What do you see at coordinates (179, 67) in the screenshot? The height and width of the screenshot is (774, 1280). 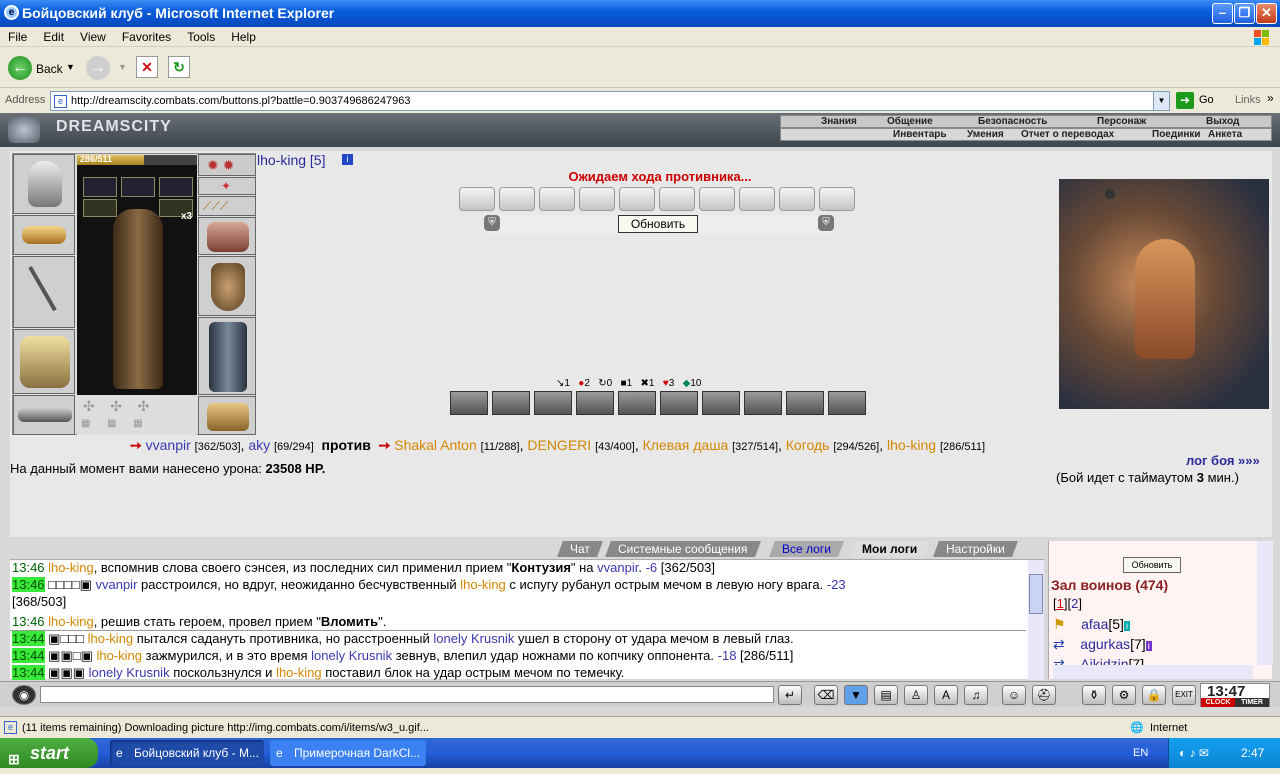 I see `refresh-icon: ↻` at bounding box center [179, 67].